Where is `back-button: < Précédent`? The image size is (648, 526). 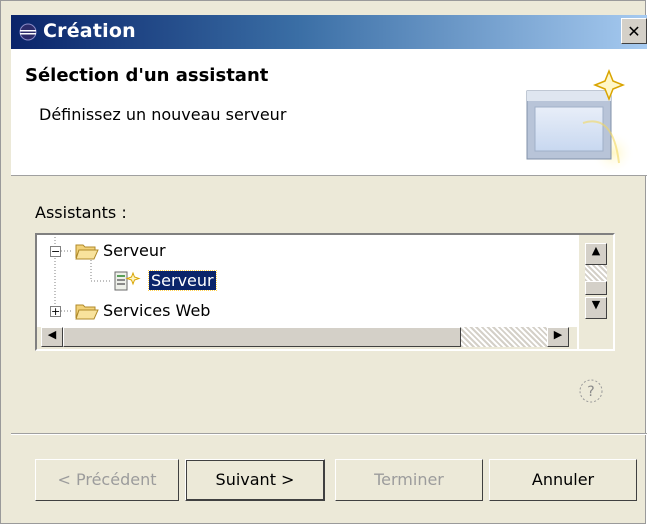
back-button: < Précédent is located at coordinates (107, 480).